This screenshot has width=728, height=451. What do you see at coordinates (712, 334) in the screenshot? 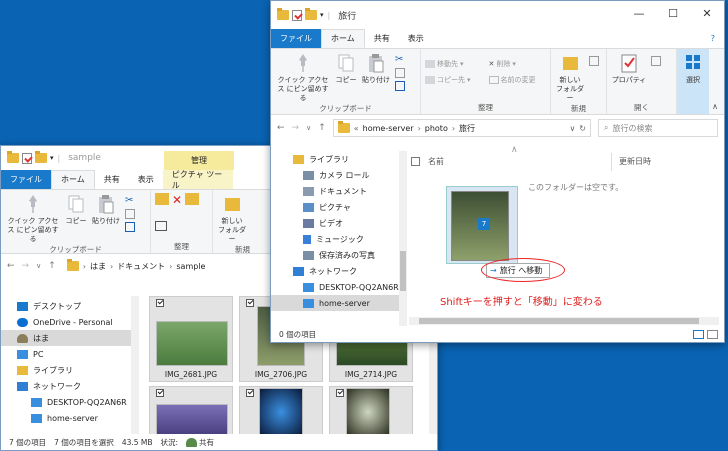
I see `large-icons-view-icon` at bounding box center [712, 334].